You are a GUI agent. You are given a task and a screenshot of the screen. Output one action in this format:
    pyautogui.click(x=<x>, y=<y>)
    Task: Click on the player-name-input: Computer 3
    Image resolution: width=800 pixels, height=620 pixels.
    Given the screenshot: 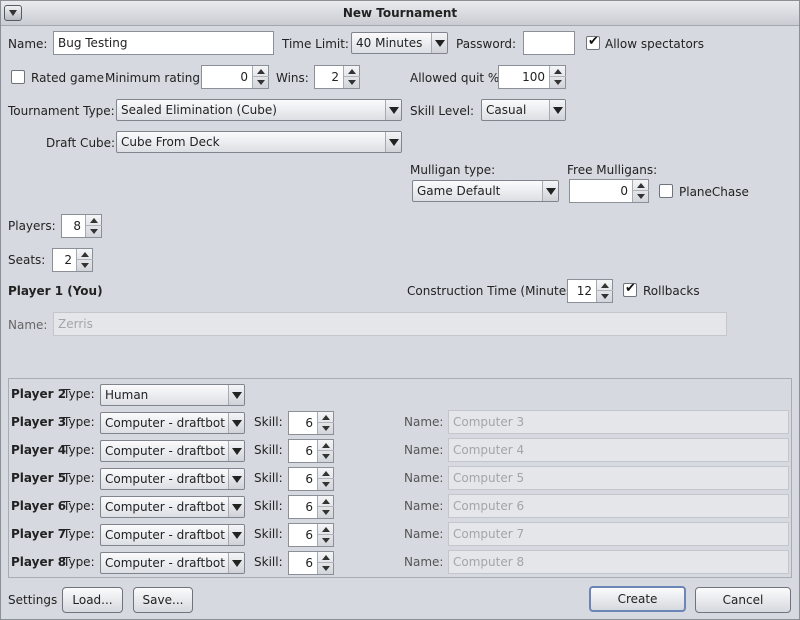 What is the action you would take?
    pyautogui.click(x=618, y=422)
    